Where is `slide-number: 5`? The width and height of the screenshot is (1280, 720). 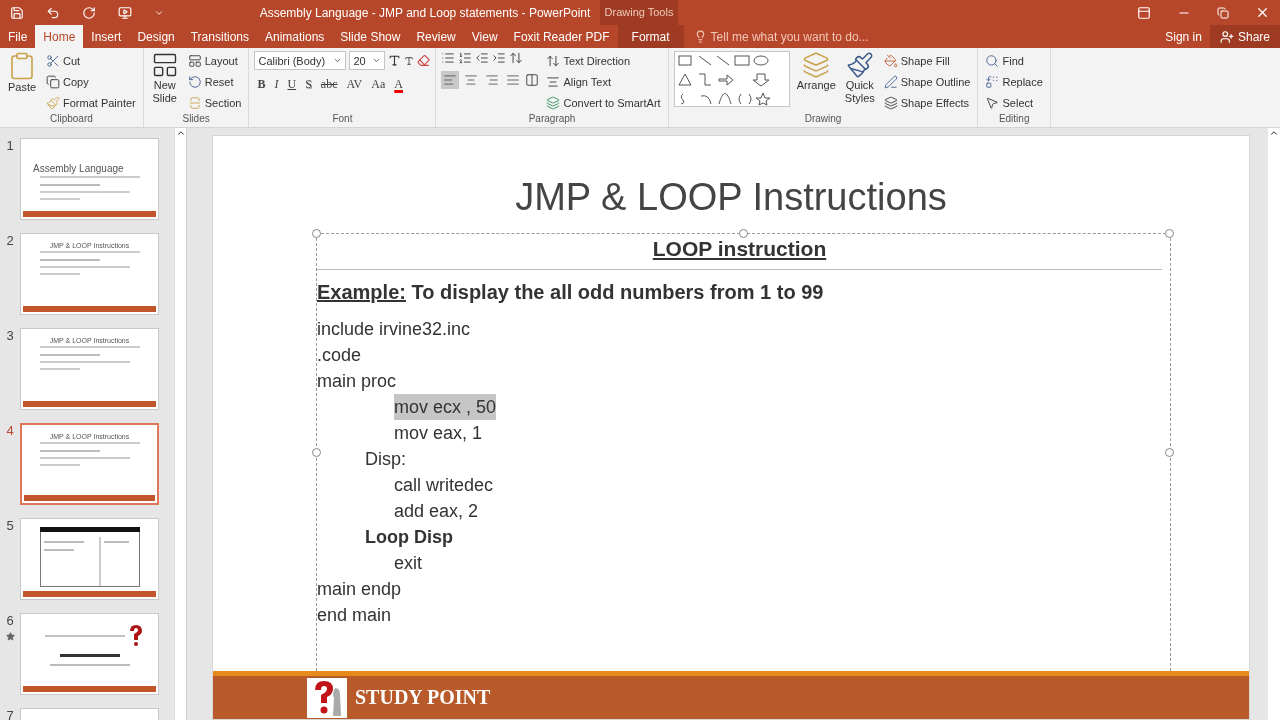 slide-number: 5 is located at coordinates (10, 525).